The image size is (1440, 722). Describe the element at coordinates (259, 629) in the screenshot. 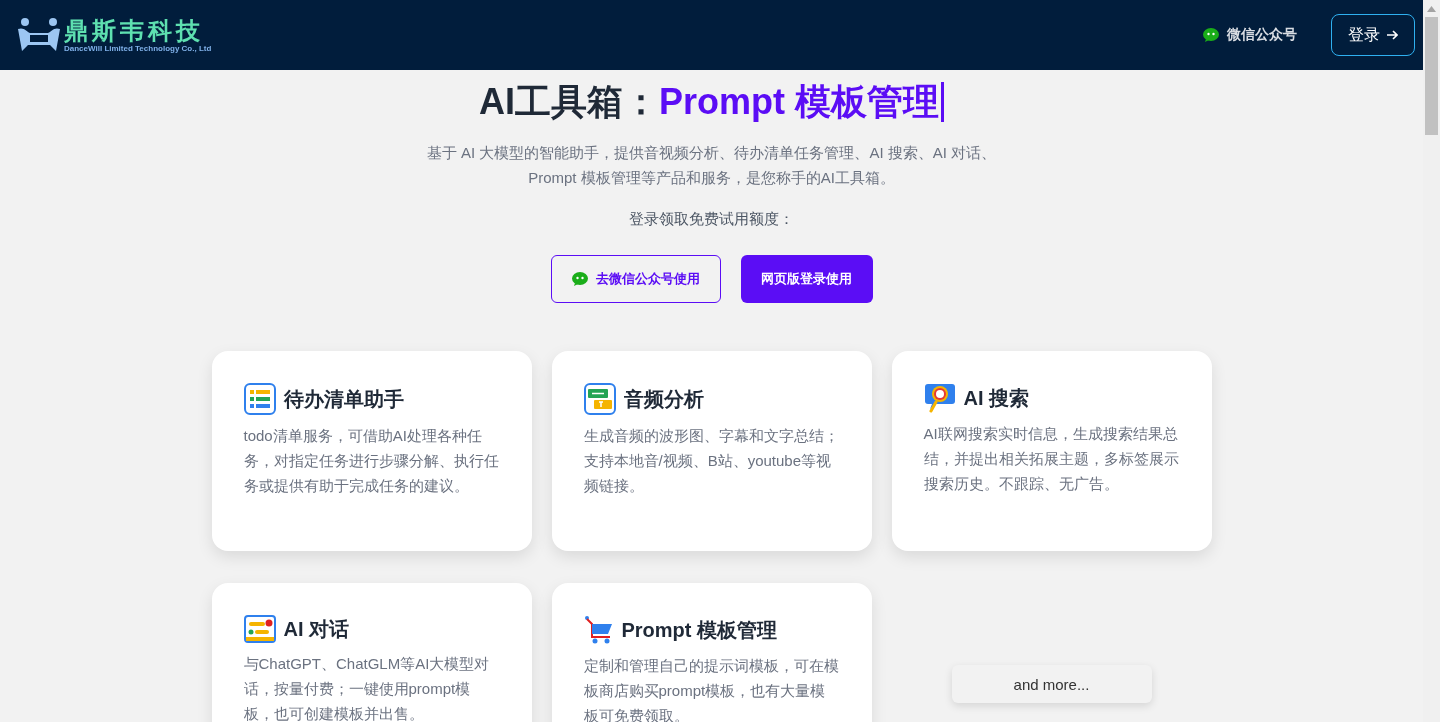

I see `chat-icon` at that location.